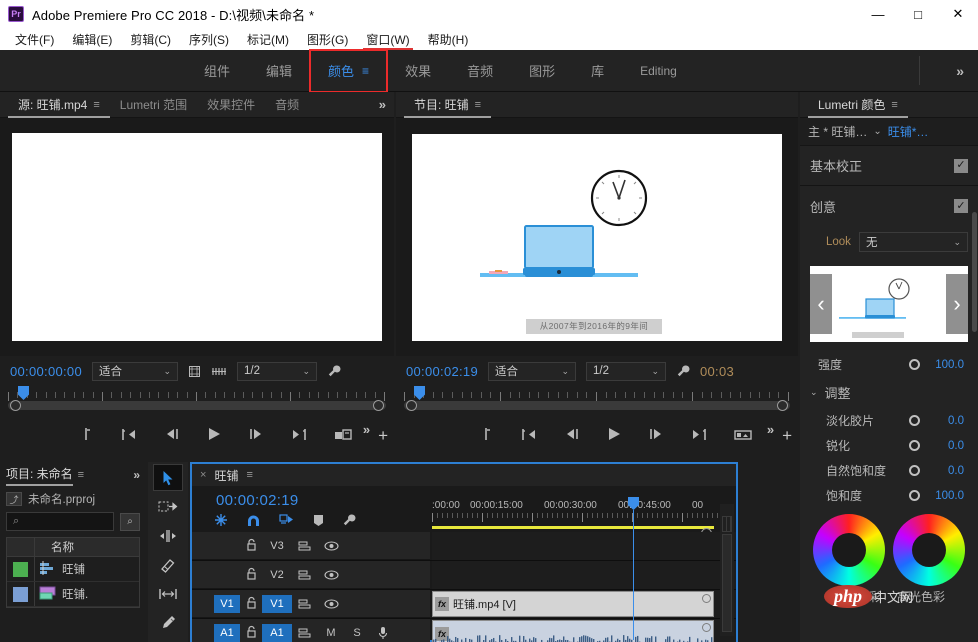 The width and height of the screenshot is (978, 642). What do you see at coordinates (134, 371) in the screenshot?
I see `source-fit-select: 适合 ⌄` at bounding box center [134, 371].